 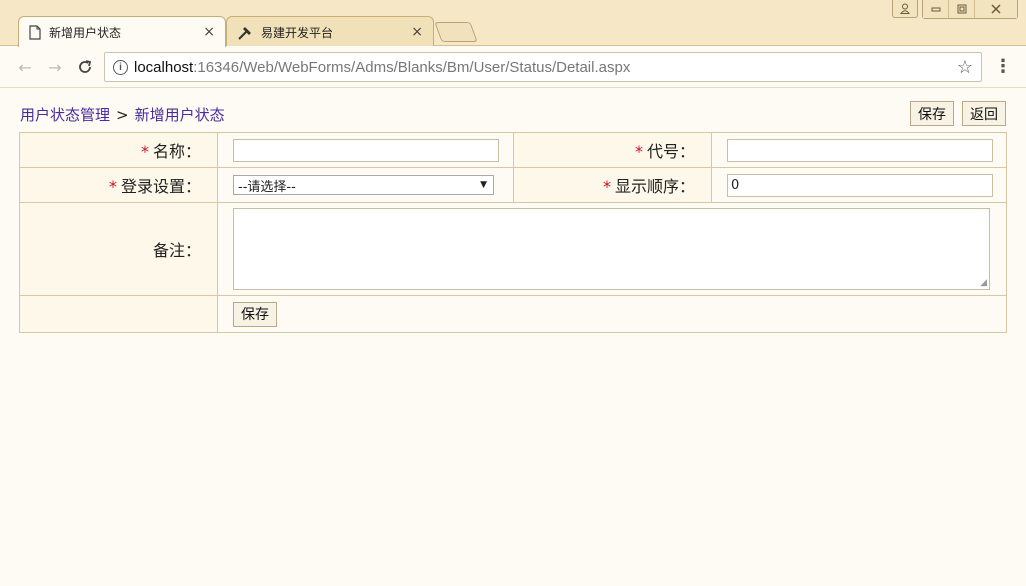 I want to click on name-label: 名称：, so click(x=176, y=151).